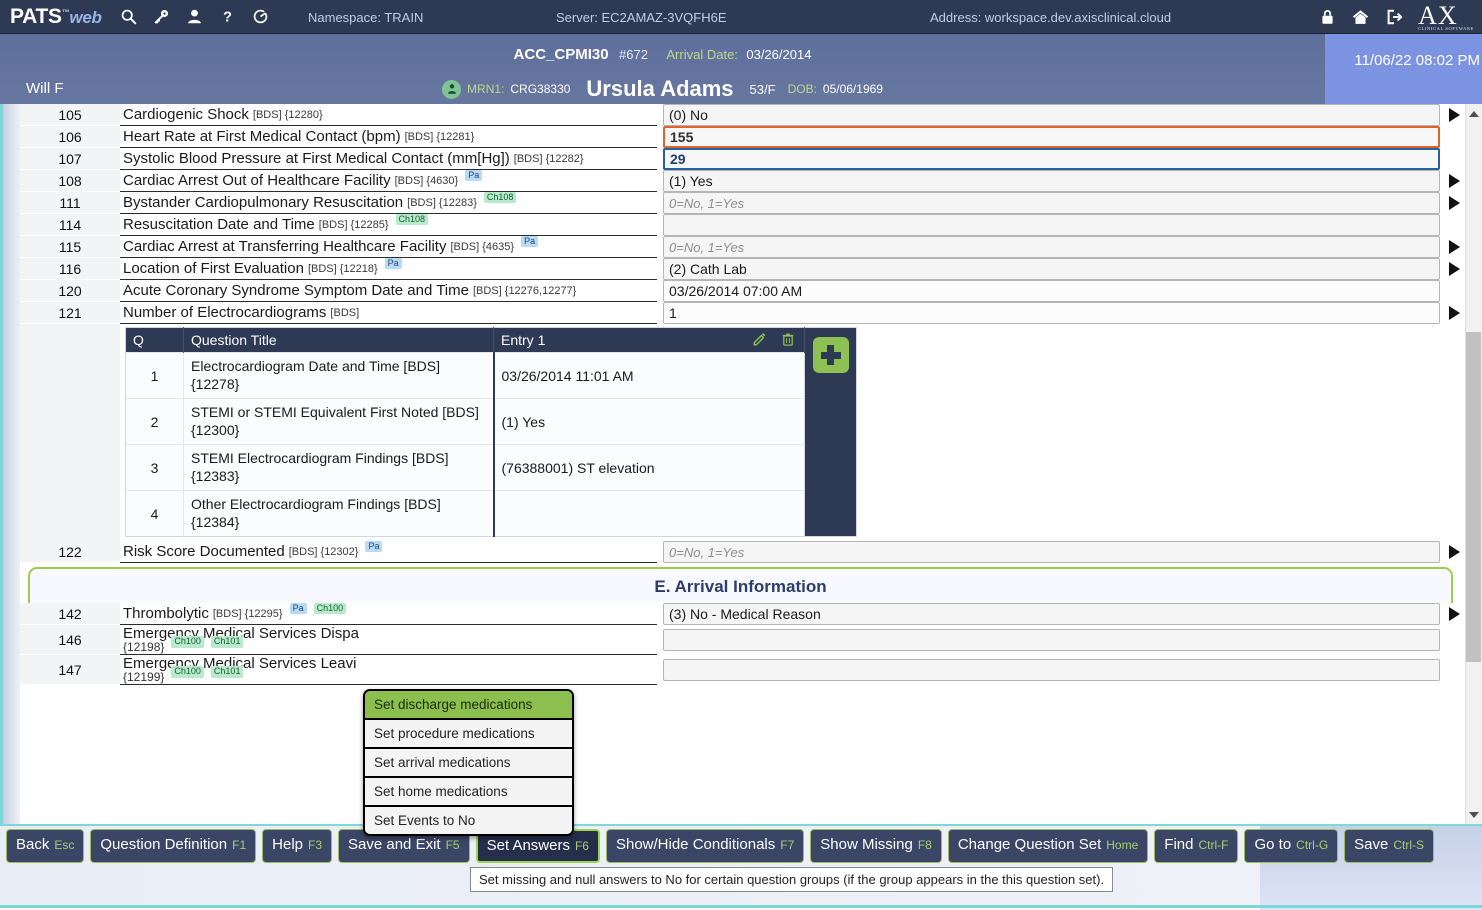 This screenshot has width=1482, height=910. What do you see at coordinates (1051, 181) in the screenshot?
I see `answer-field: (1) Yes` at bounding box center [1051, 181].